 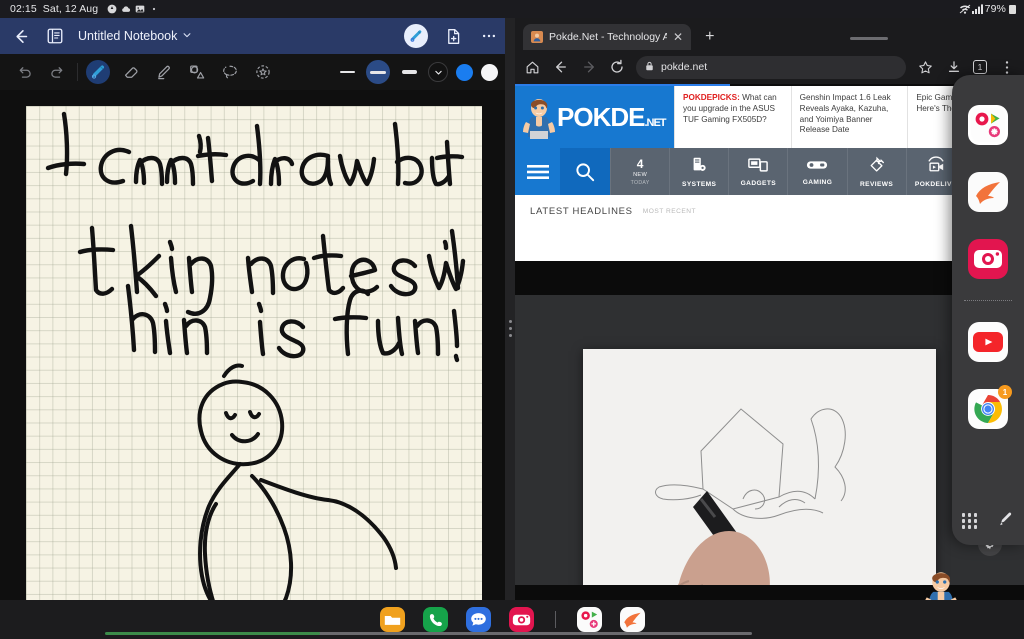 I want to click on battery-icon, so click(x=1012, y=9).